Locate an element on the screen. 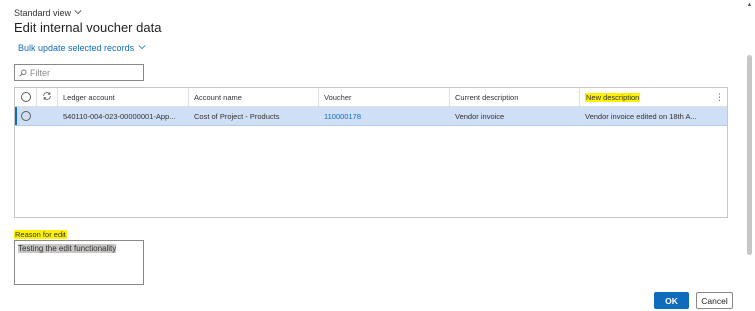 Image resolution: width=755 pixels, height=311 pixels. view-selector-label: Standard view is located at coordinates (43, 13).